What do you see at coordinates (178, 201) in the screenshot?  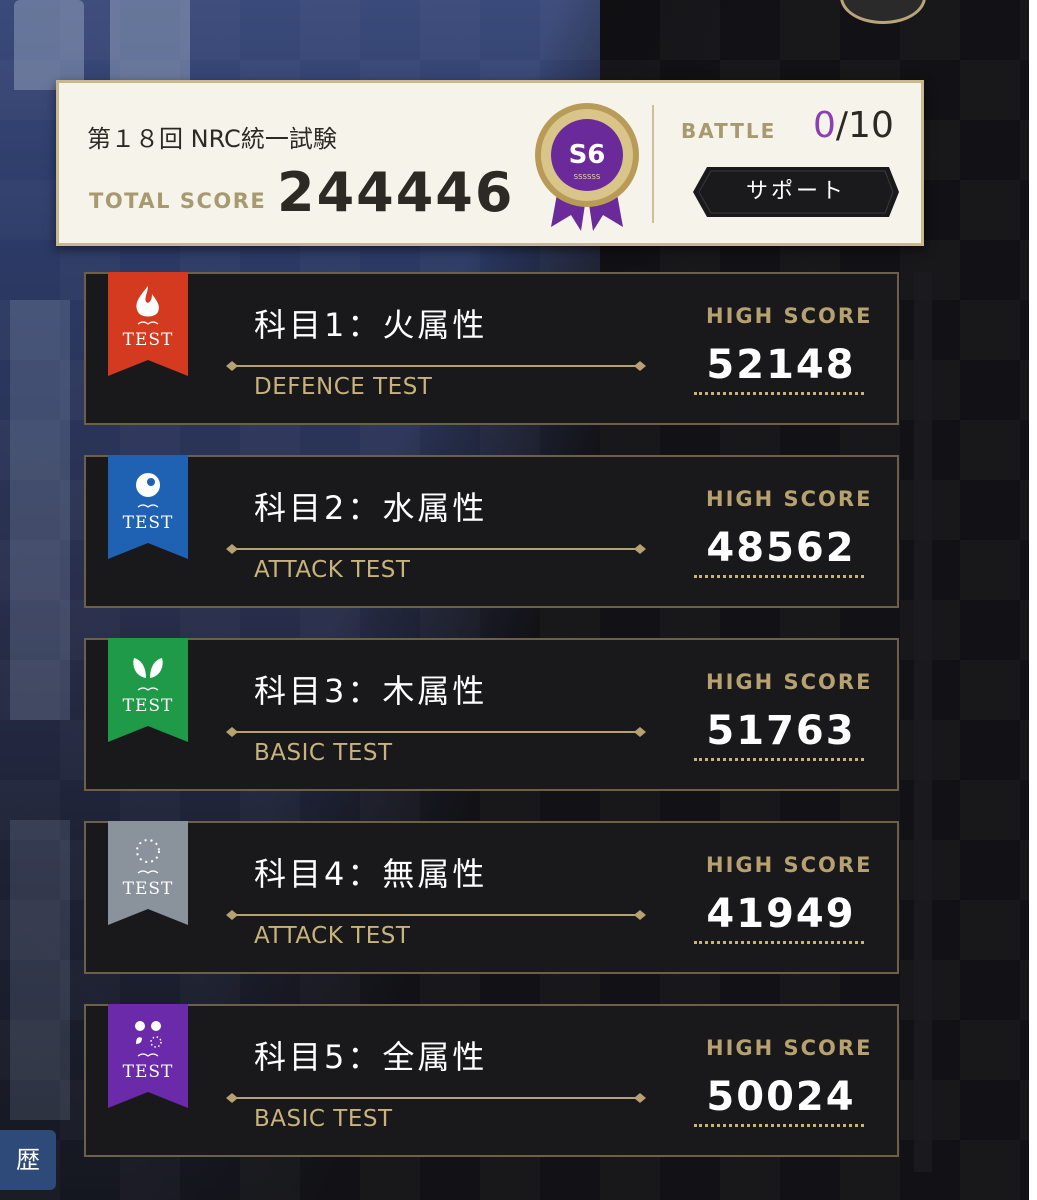 I see `total-score-label: TOTAL SCORE` at bounding box center [178, 201].